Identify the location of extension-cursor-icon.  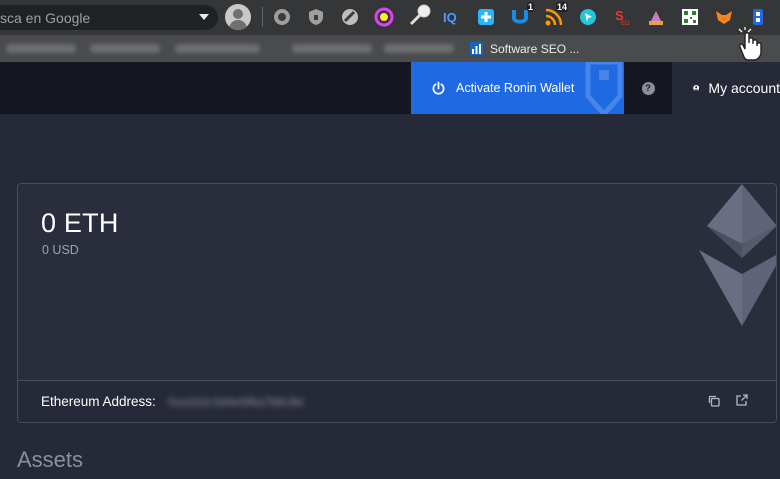
(588, 17).